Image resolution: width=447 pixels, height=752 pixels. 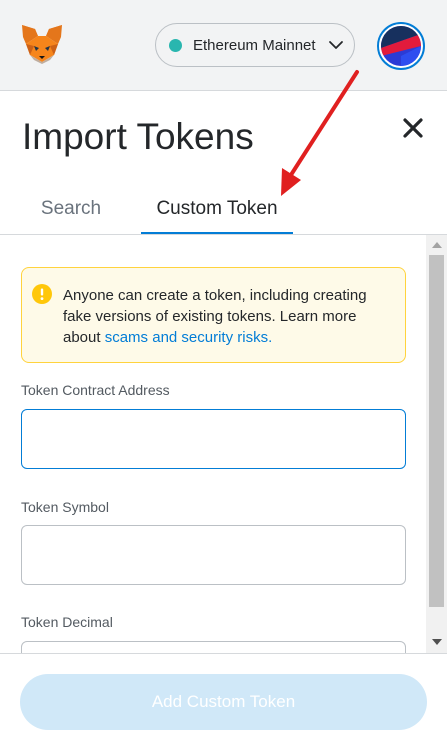 I want to click on metamask-fox-icon, so click(x=42, y=44).